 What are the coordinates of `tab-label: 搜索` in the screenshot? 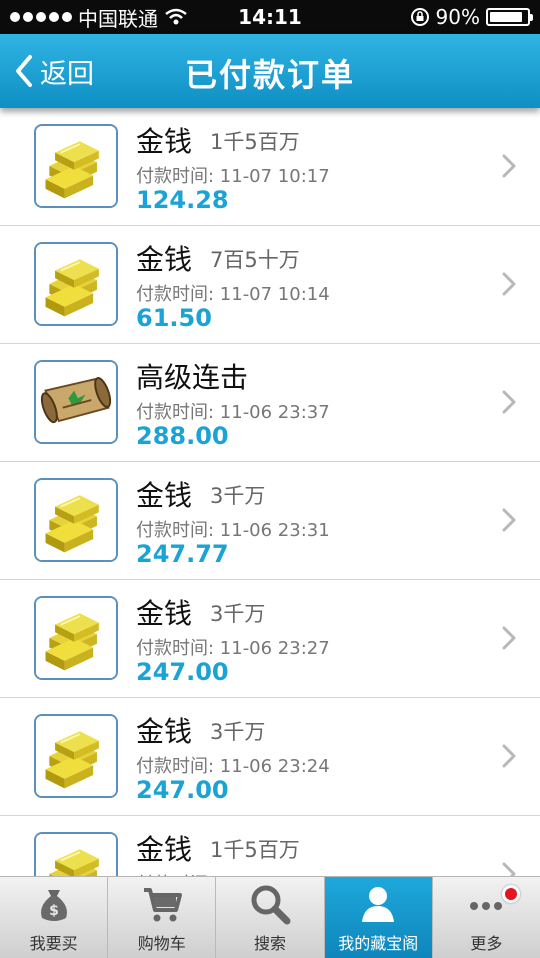 It's located at (270, 943).